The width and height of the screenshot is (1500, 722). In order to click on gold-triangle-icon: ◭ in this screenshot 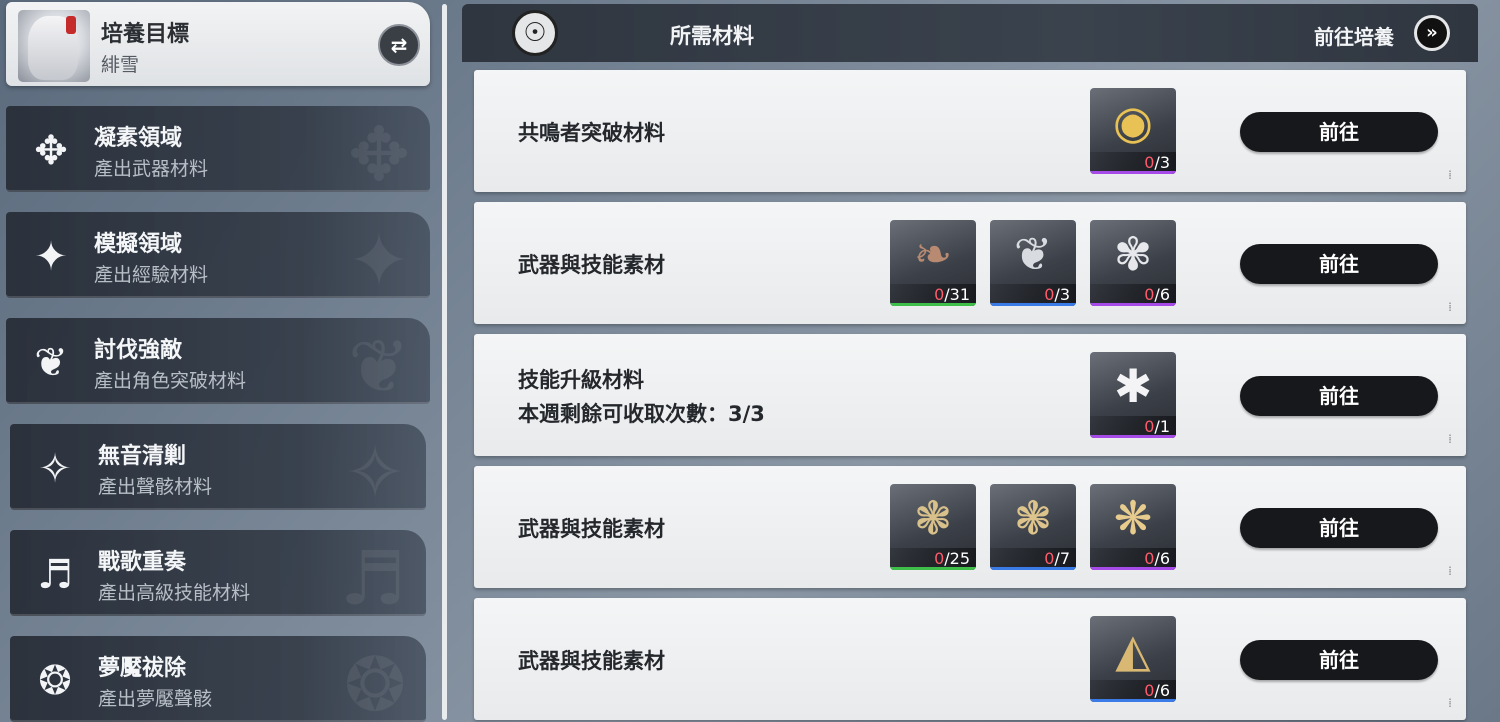, I will do `click(1133, 650)`.